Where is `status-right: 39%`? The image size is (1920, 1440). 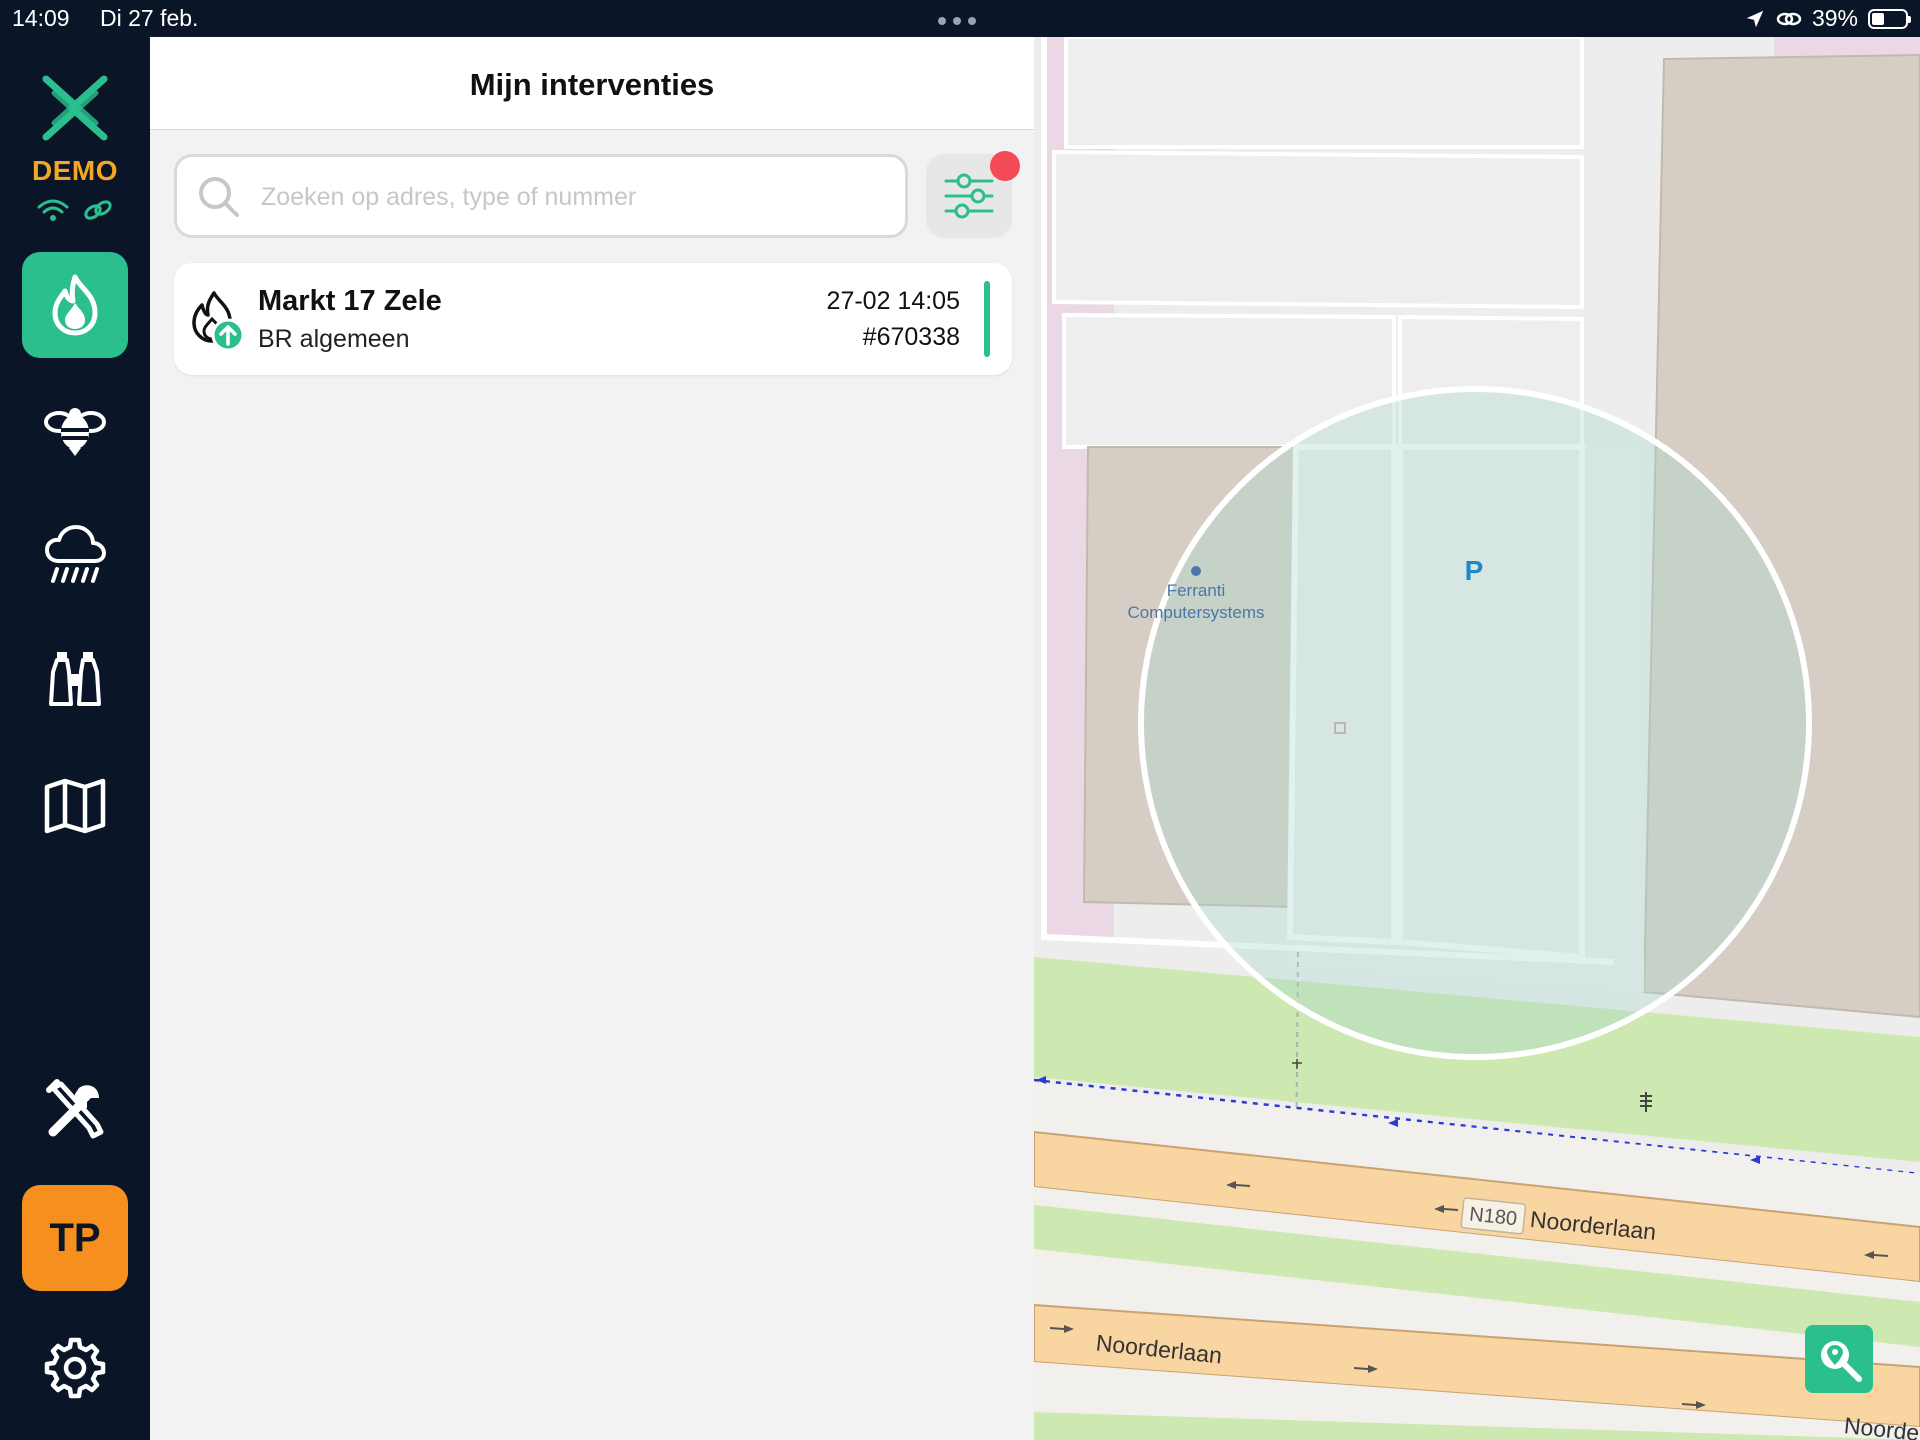
status-right: 39% is located at coordinates (1827, 18).